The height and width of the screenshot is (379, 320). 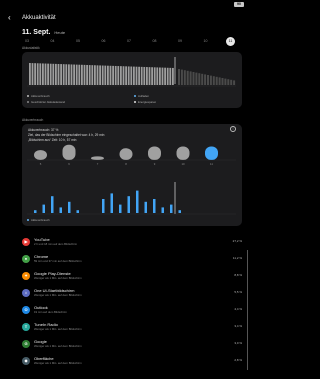 What do you see at coordinates (132, 311) in the screenshot?
I see `app-row: O Outlook 19 min auf dem Bildschirm 4,4 %` at bounding box center [132, 311].